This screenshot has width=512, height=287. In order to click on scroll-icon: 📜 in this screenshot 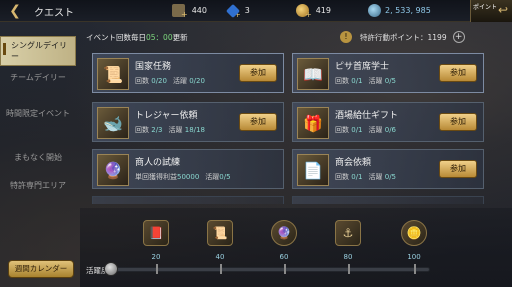, I will do `click(113, 74)`.